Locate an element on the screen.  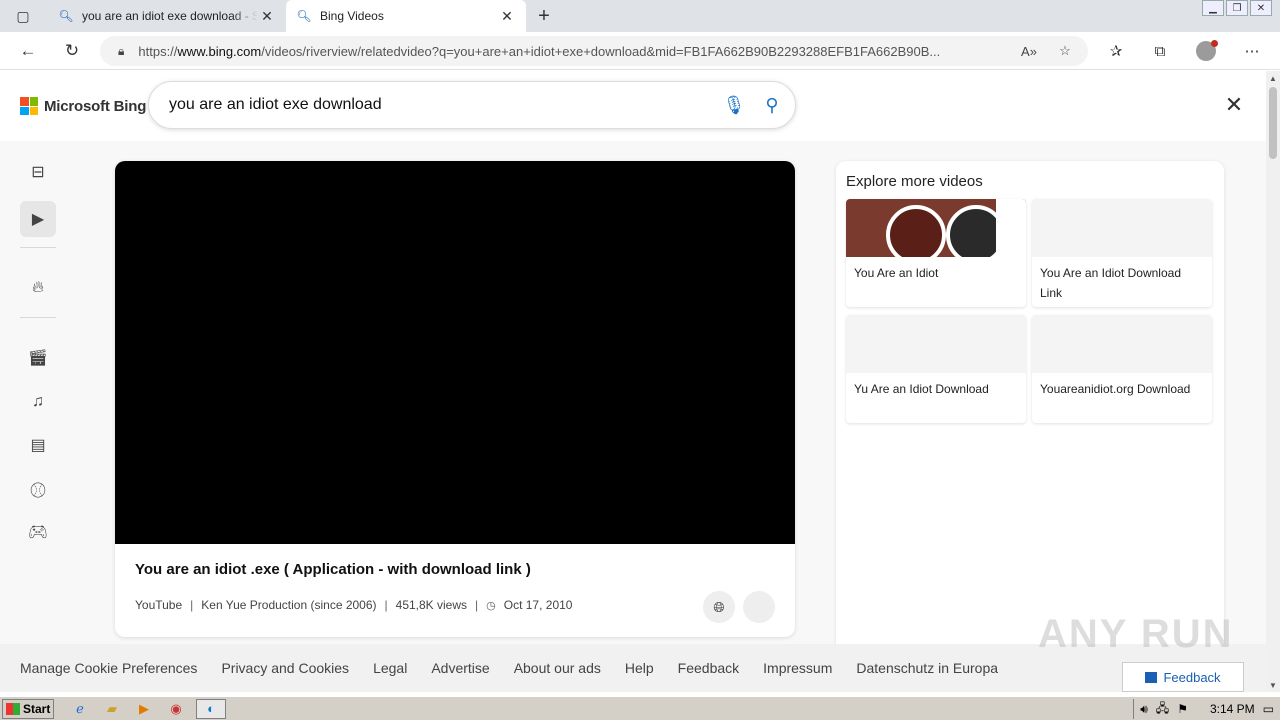
close-window-icon: ✕ is located at coordinates (1261, 8).